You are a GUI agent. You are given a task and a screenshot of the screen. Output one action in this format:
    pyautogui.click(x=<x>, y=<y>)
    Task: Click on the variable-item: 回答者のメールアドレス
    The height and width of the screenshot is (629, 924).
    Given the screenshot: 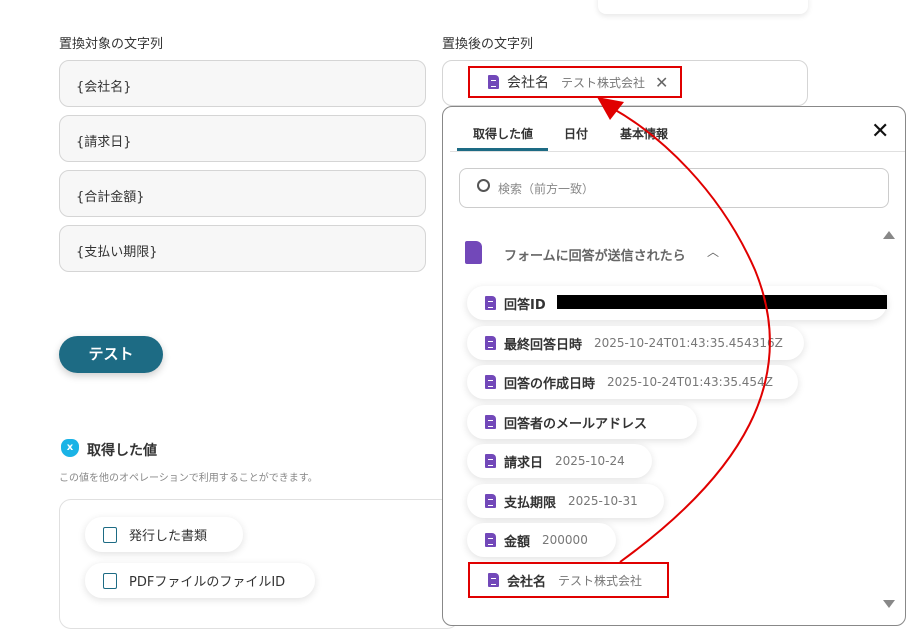 What is the action you would take?
    pyautogui.click(x=582, y=422)
    